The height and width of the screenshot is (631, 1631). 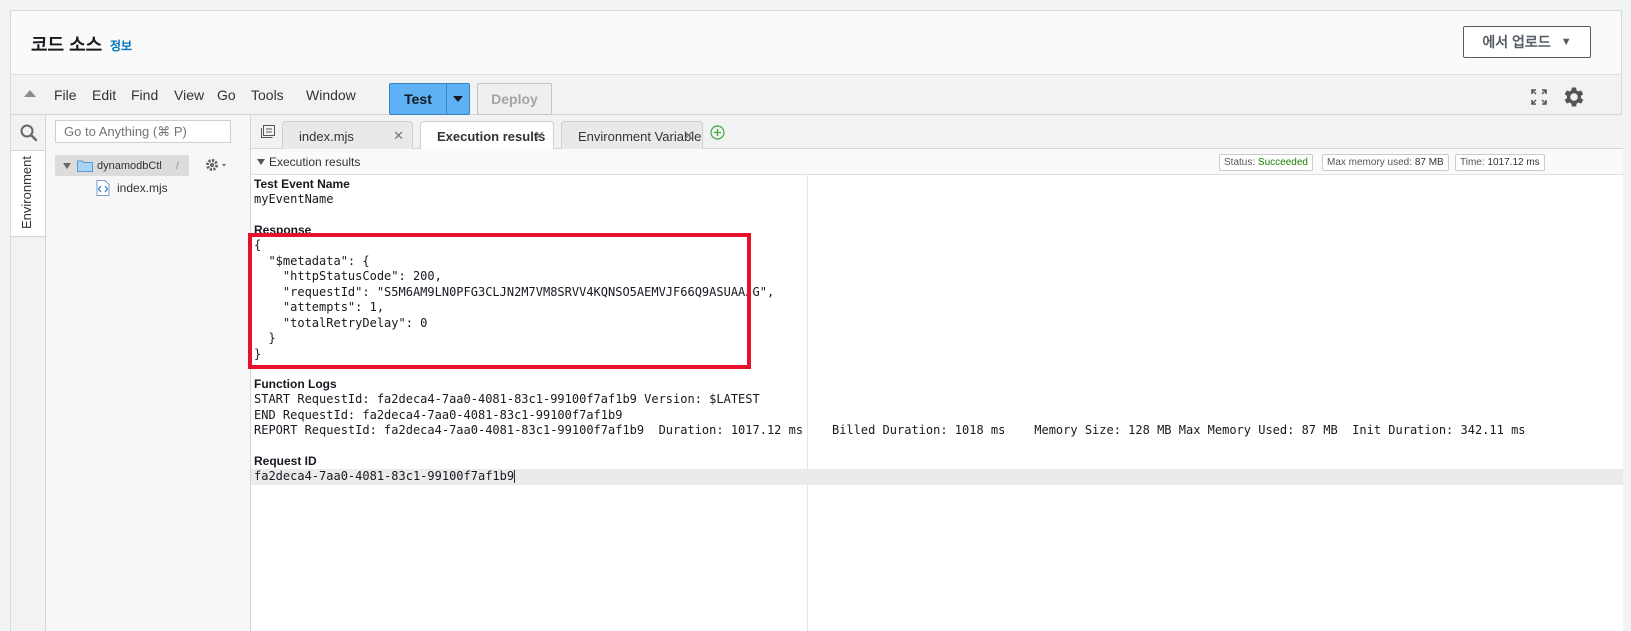 I want to click on menu-window: Window, so click(x=331, y=95).